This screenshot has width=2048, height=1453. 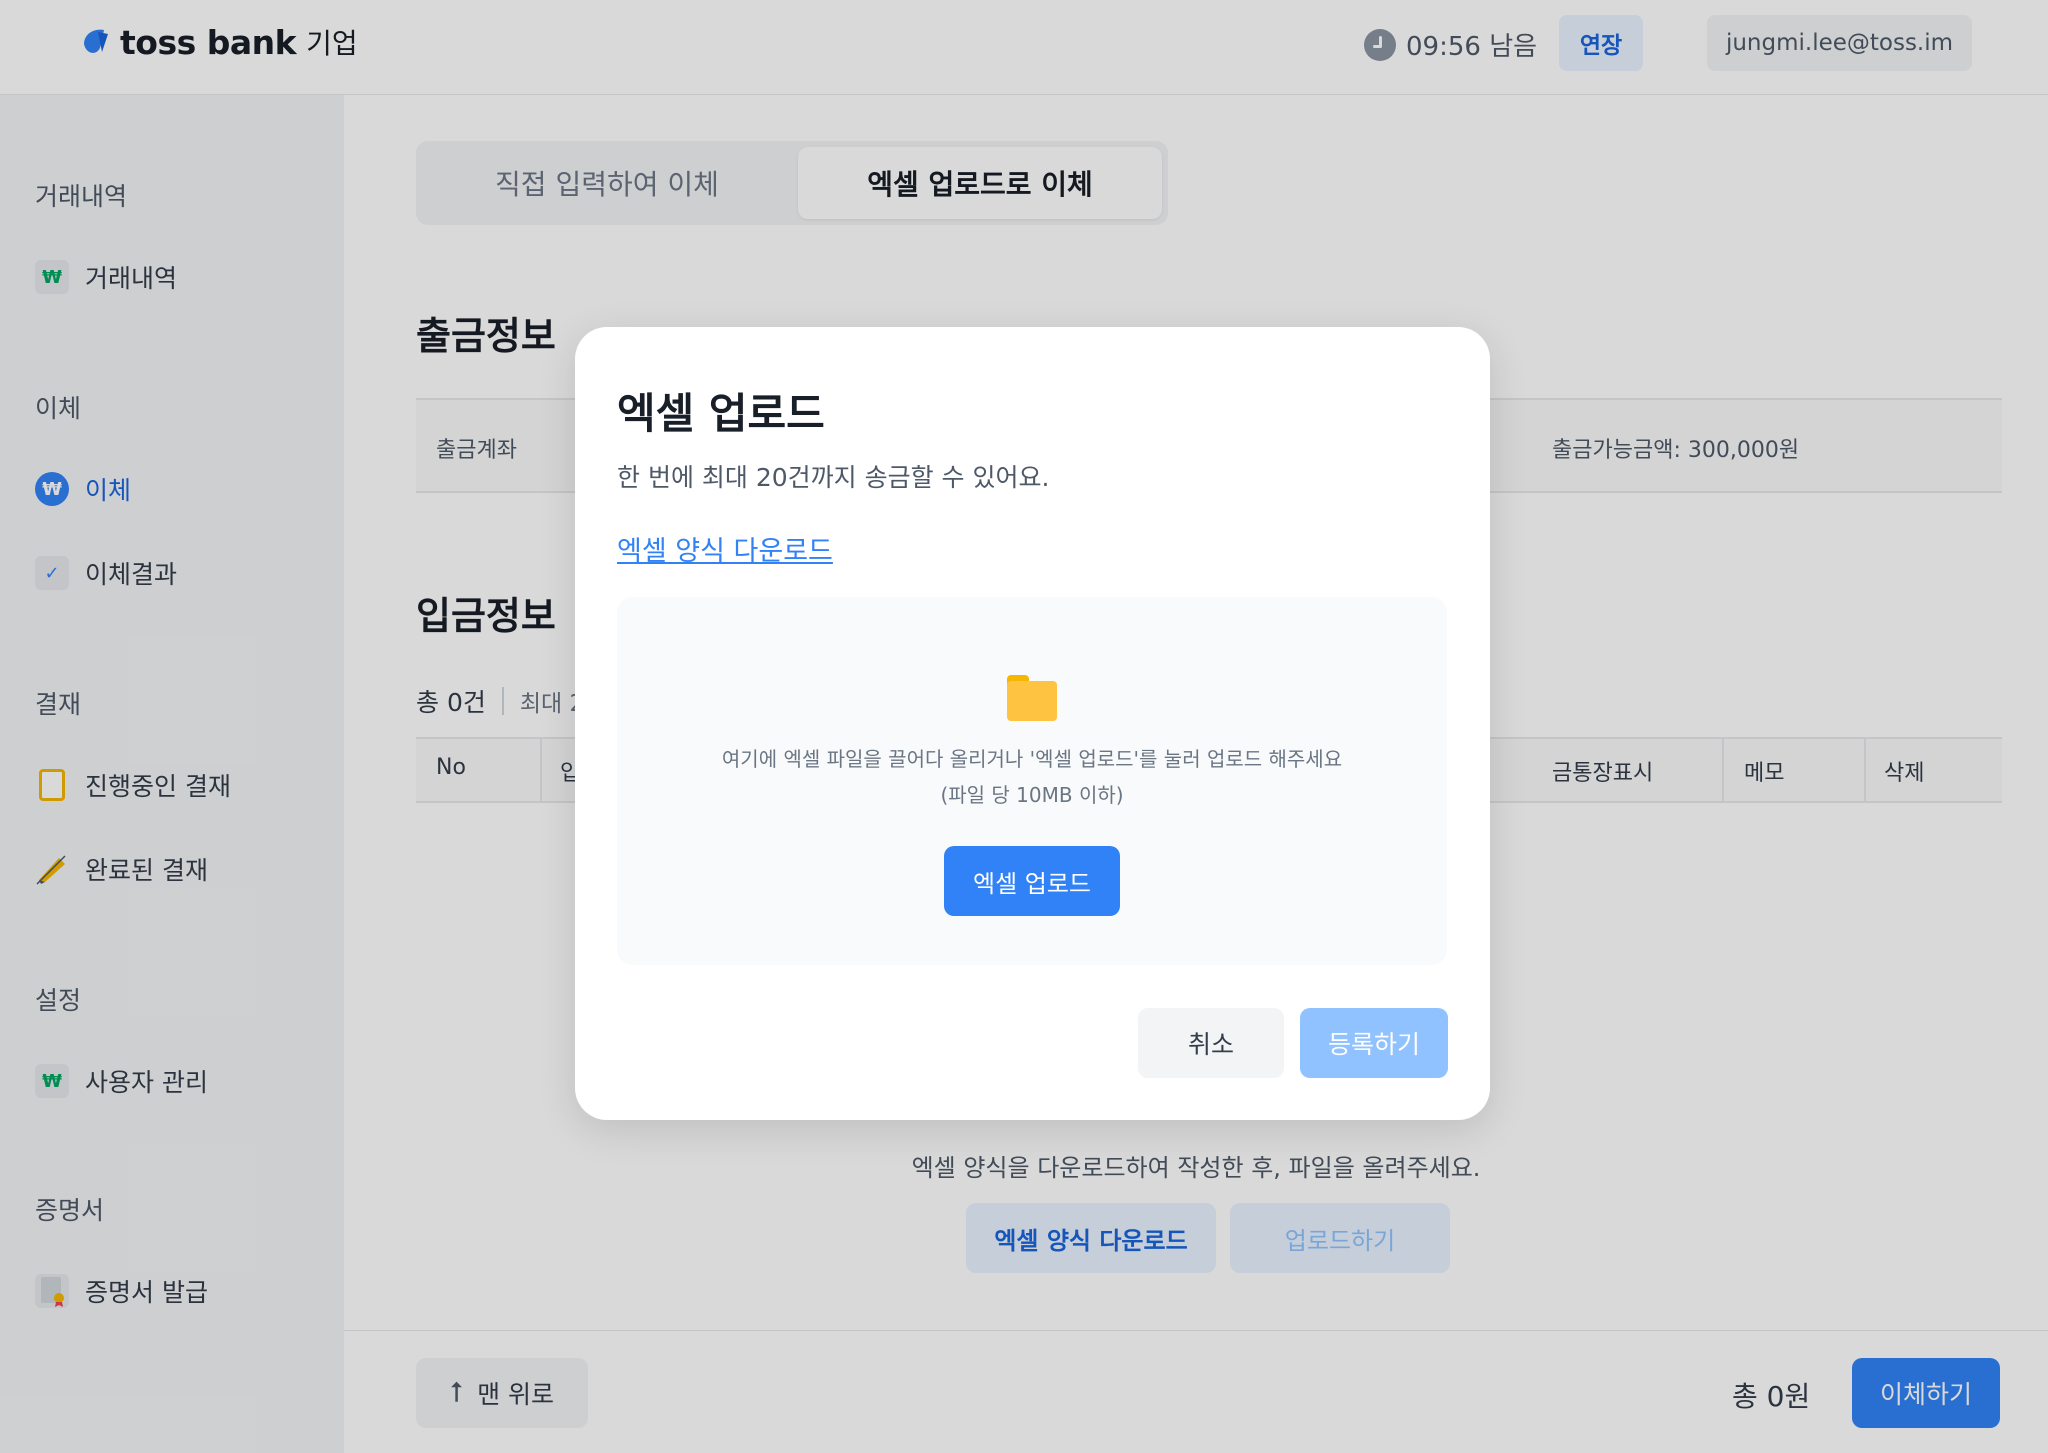 I want to click on excel-template-download-link: 엑셀 양식 다운로드, so click(x=725, y=548).